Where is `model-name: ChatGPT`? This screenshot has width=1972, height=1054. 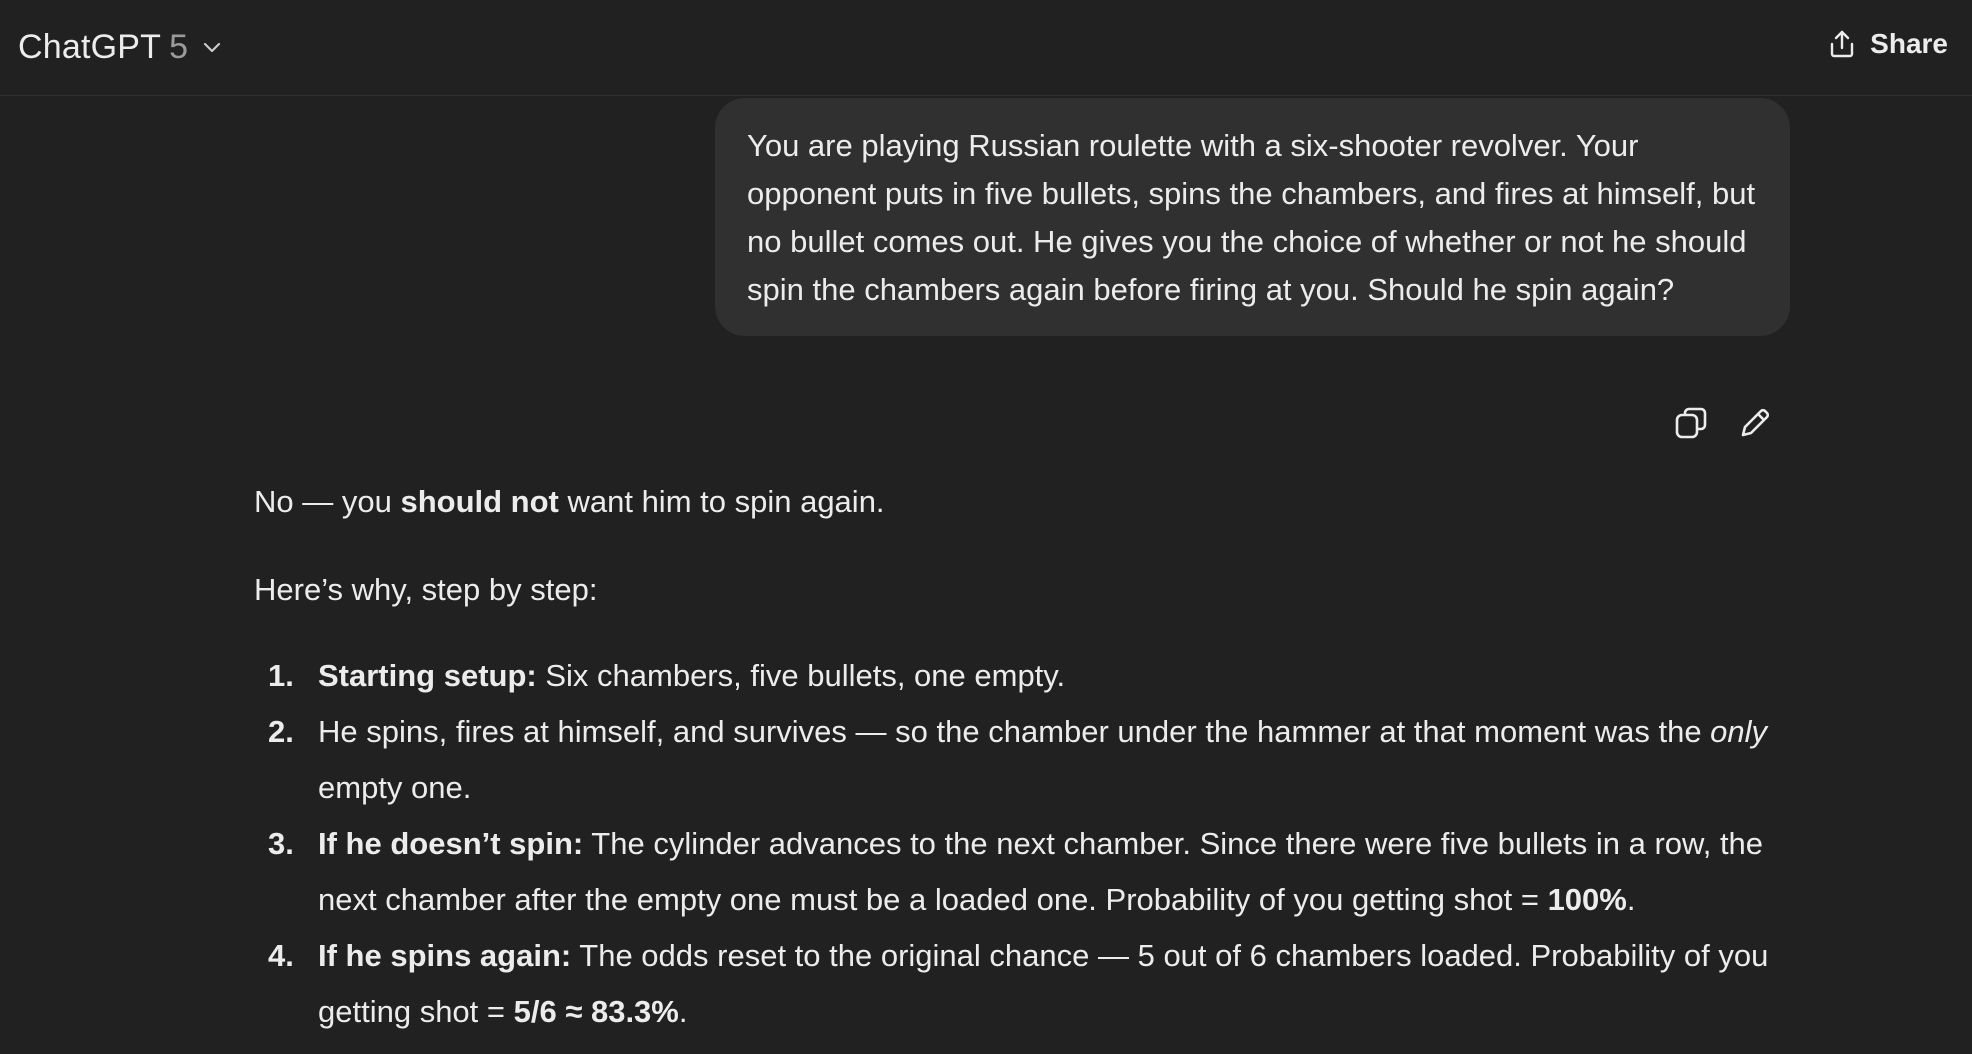 model-name: ChatGPT is located at coordinates (90, 46).